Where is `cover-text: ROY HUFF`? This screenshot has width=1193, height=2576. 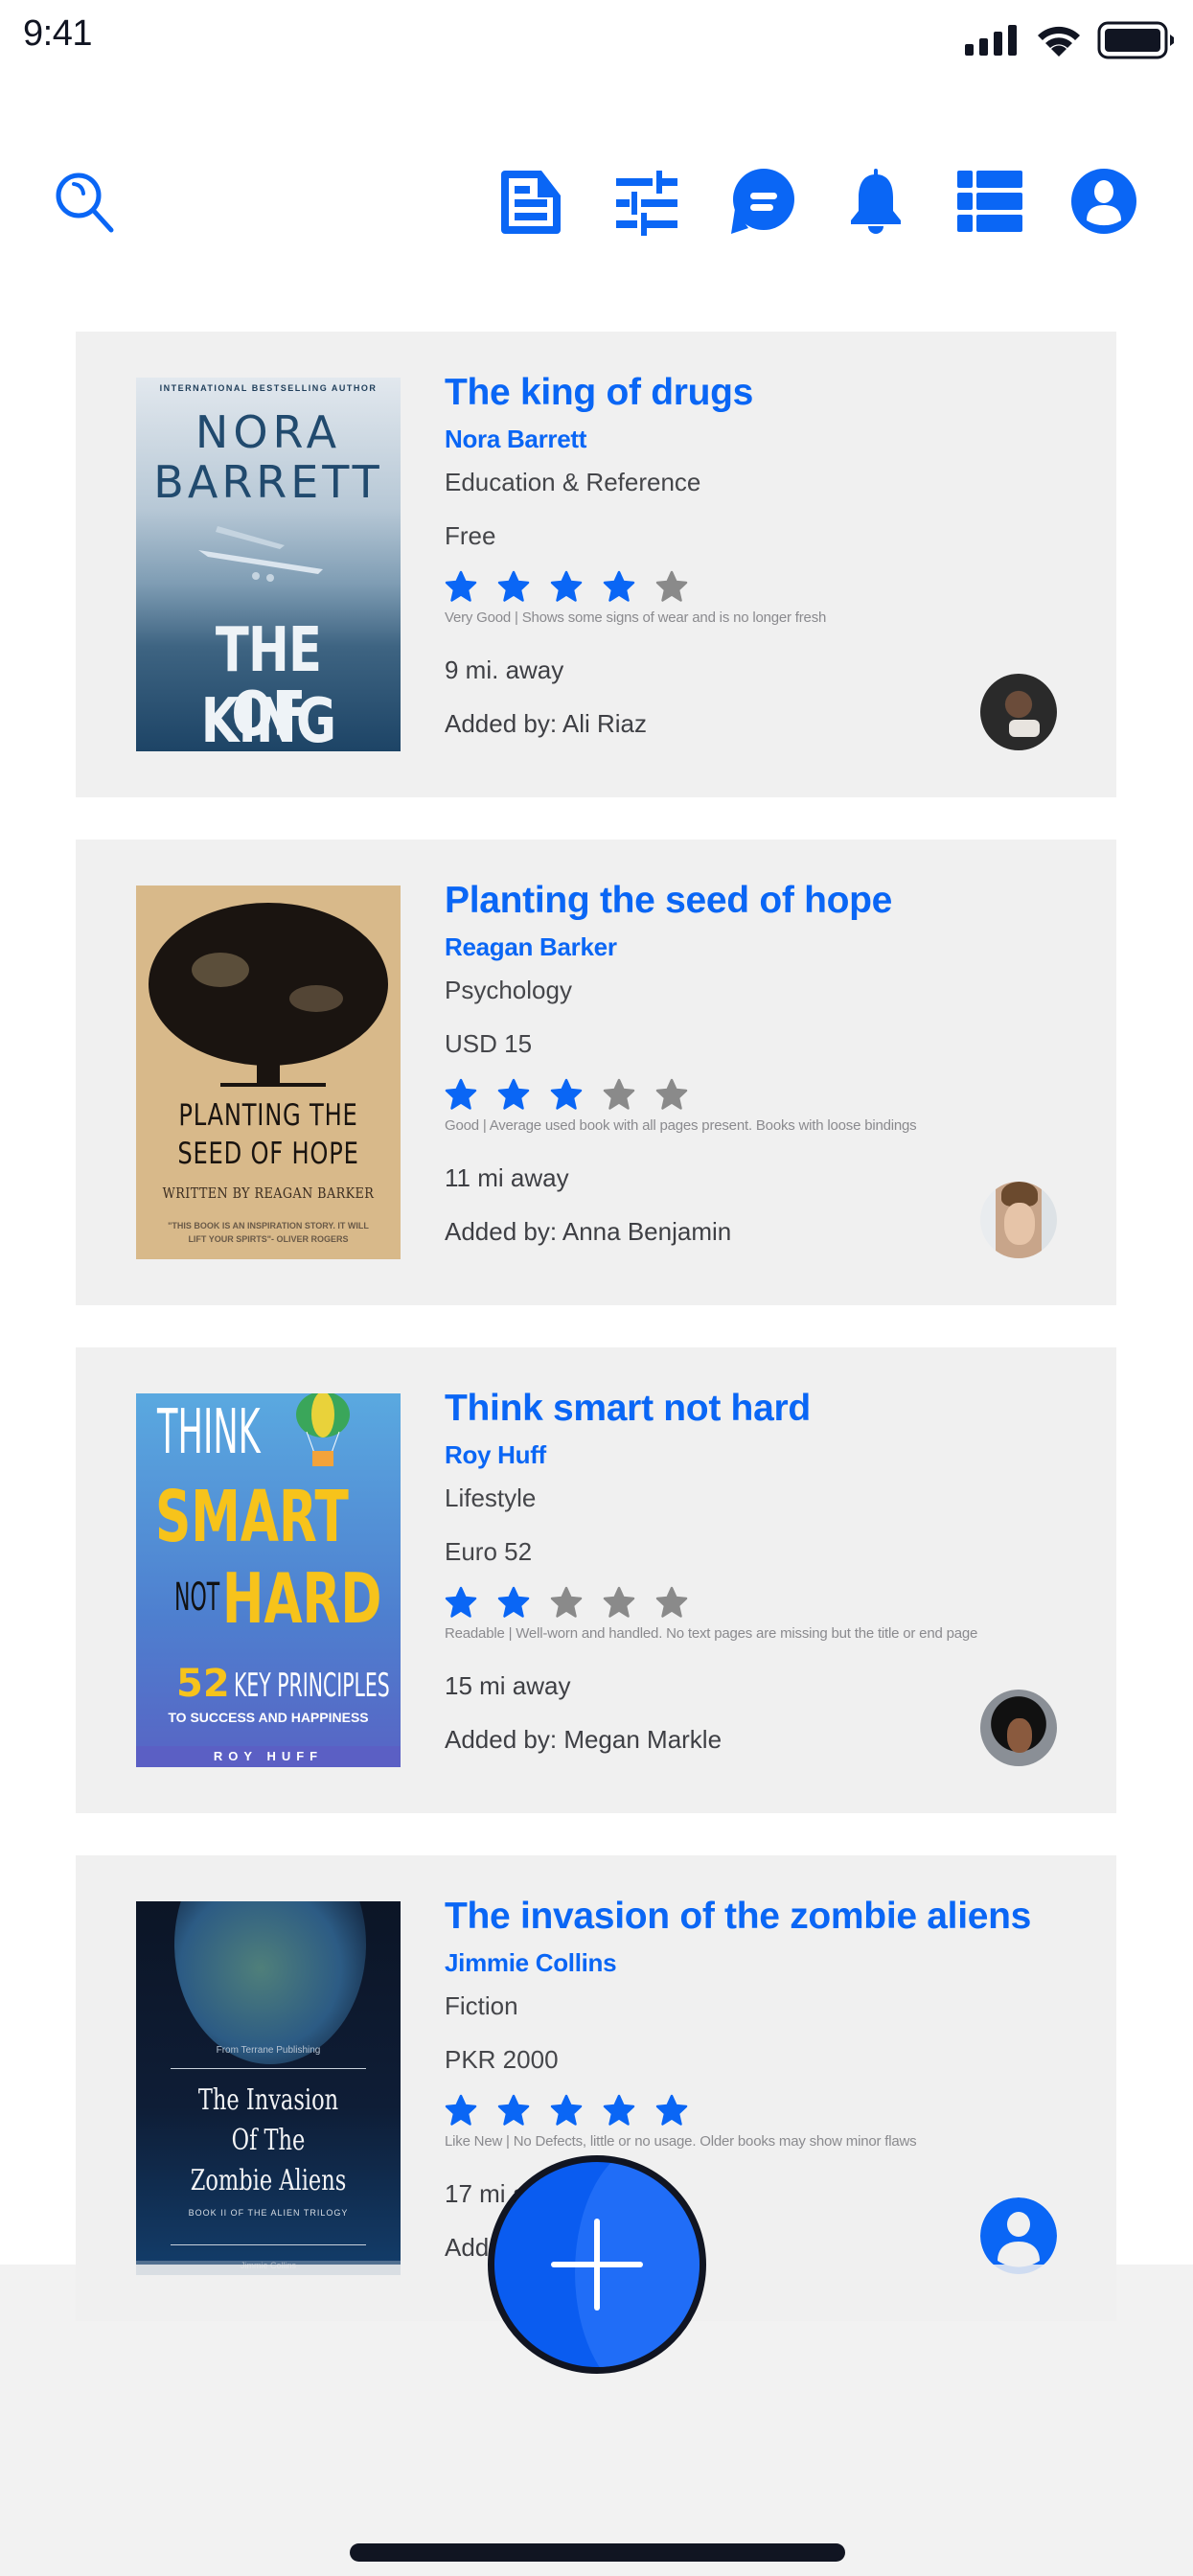
cover-text: ROY HUFF is located at coordinates (268, 1756).